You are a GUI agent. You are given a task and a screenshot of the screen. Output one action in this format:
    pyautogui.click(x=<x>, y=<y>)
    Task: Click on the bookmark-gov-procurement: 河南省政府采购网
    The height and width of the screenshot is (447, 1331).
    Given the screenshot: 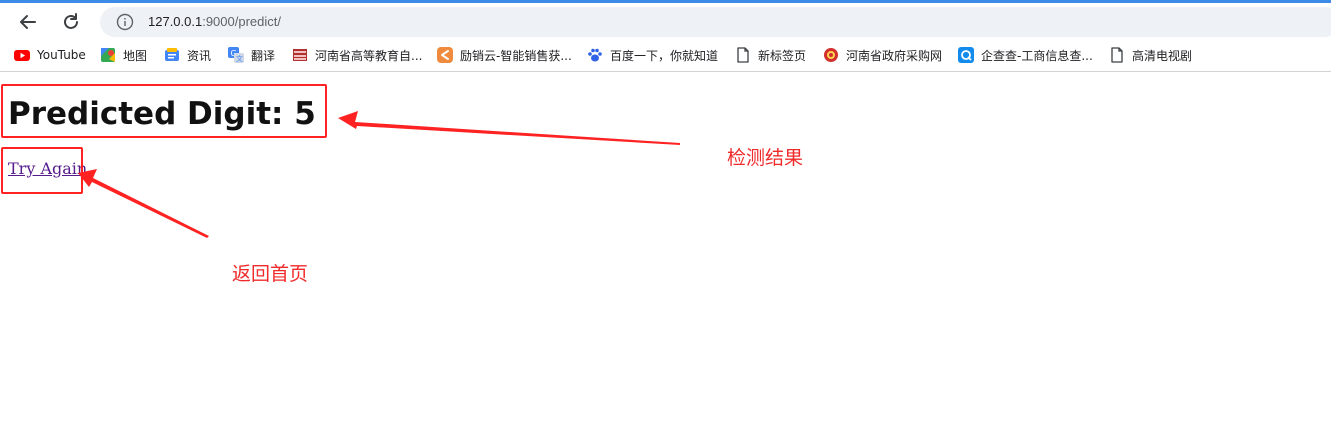 What is the action you would take?
    pyautogui.click(x=882, y=55)
    